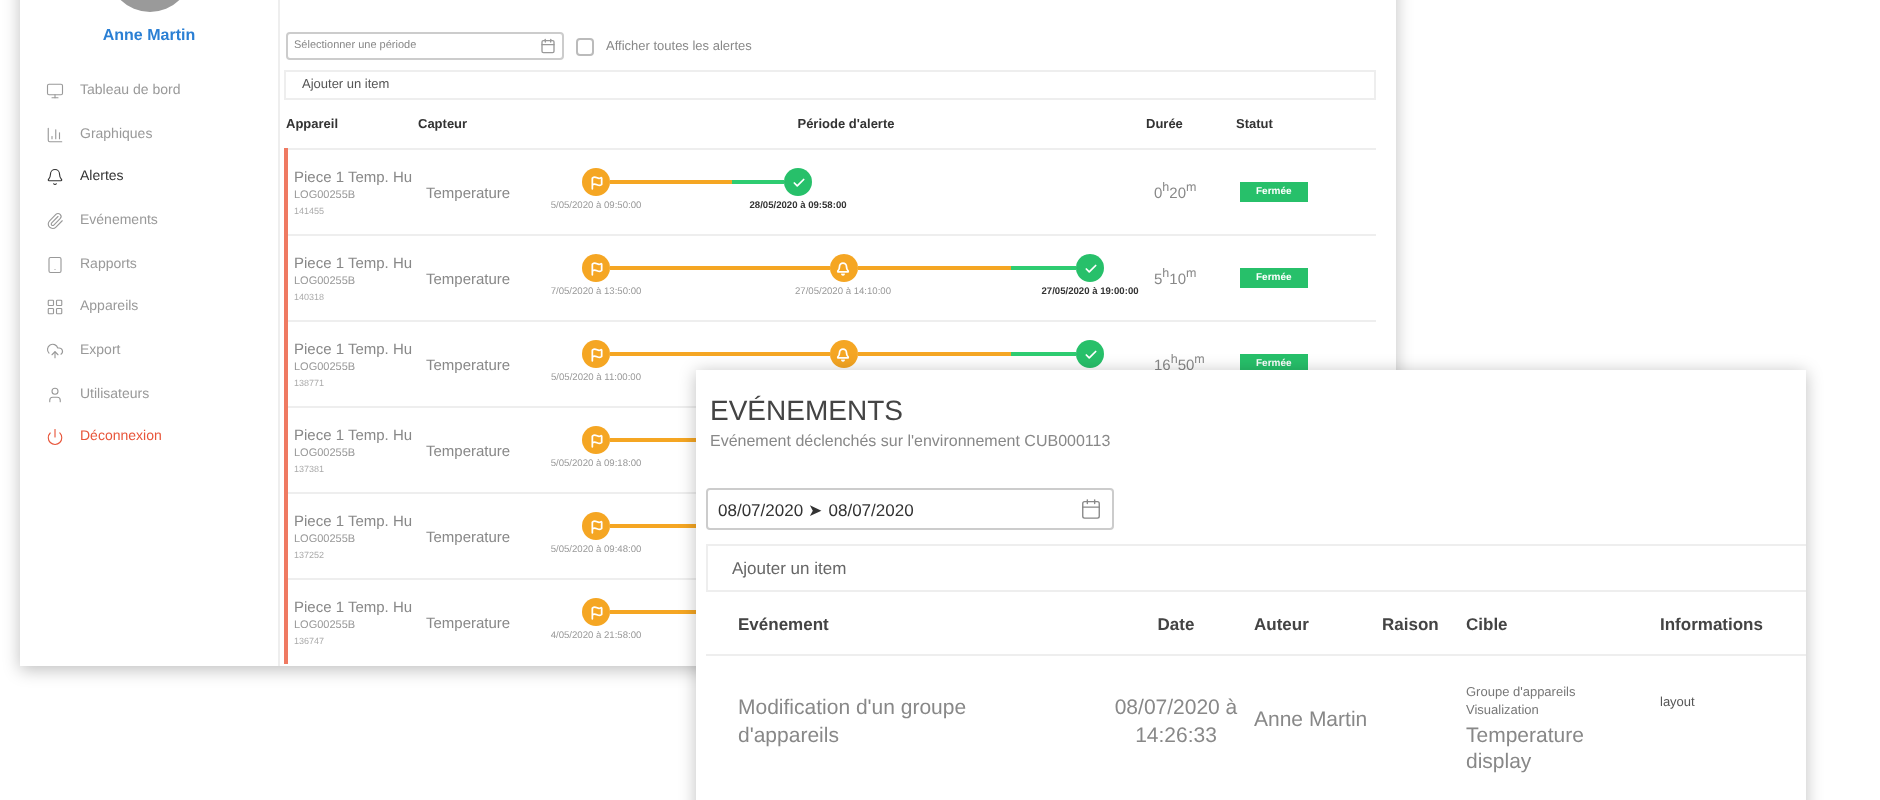  What do you see at coordinates (55, 264) in the screenshot?
I see `tablet-icon` at bounding box center [55, 264].